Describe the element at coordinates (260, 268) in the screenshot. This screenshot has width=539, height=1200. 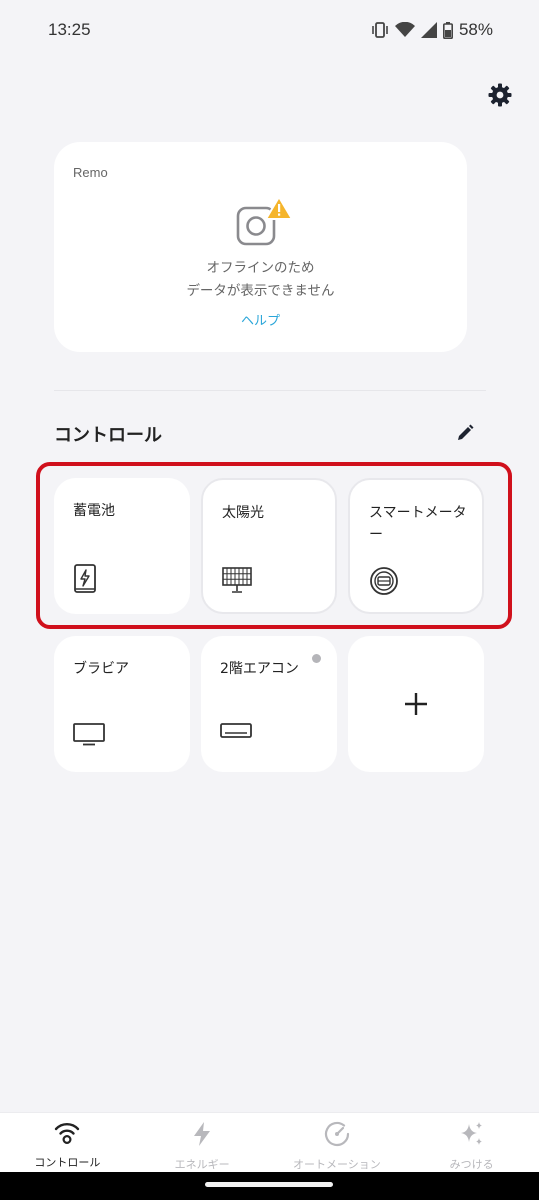
I see `offline-message-line1: オフラインのため` at that location.